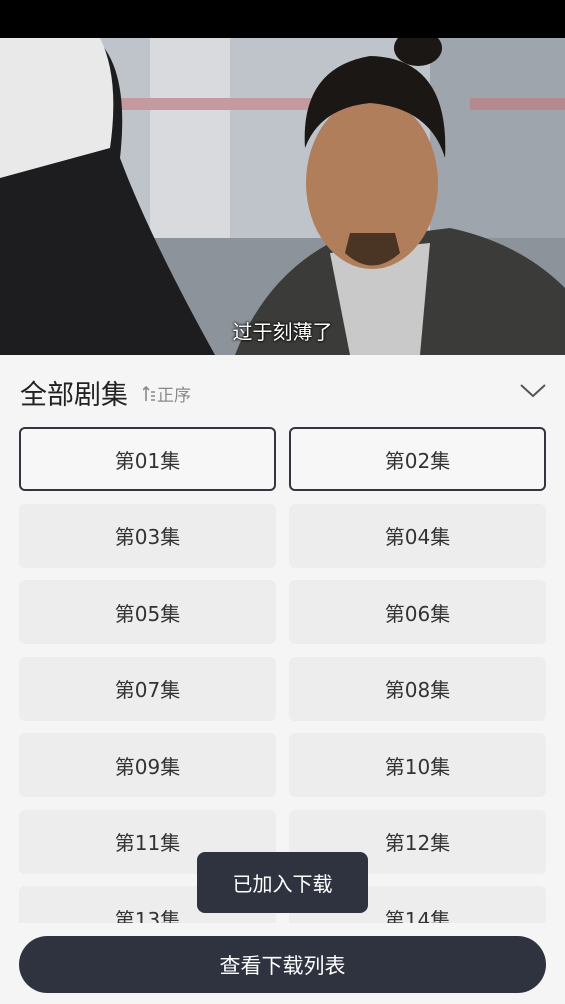  What do you see at coordinates (147, 459) in the screenshot?
I see `episode-item: 第01集` at bounding box center [147, 459].